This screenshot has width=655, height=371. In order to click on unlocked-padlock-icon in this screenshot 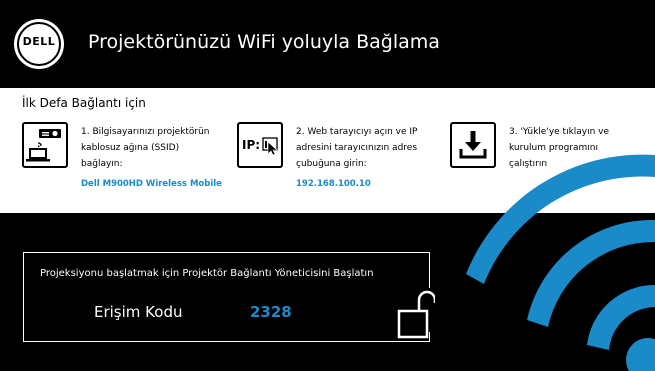, I will do `click(416, 314)`.